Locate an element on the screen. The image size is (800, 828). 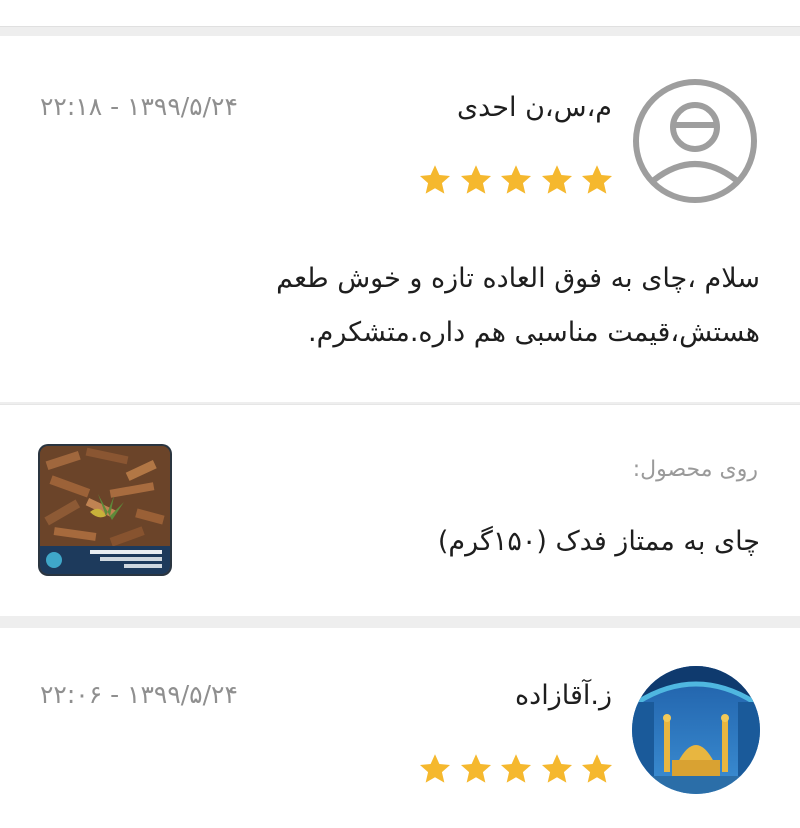
previous-review-card is located at coordinates (400, 13).